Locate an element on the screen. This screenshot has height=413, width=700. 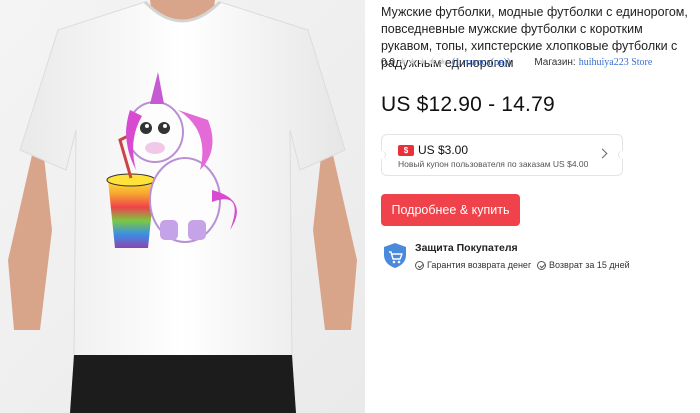
guarantee-money-back: Гарантия возврата денег is located at coordinates (473, 265).